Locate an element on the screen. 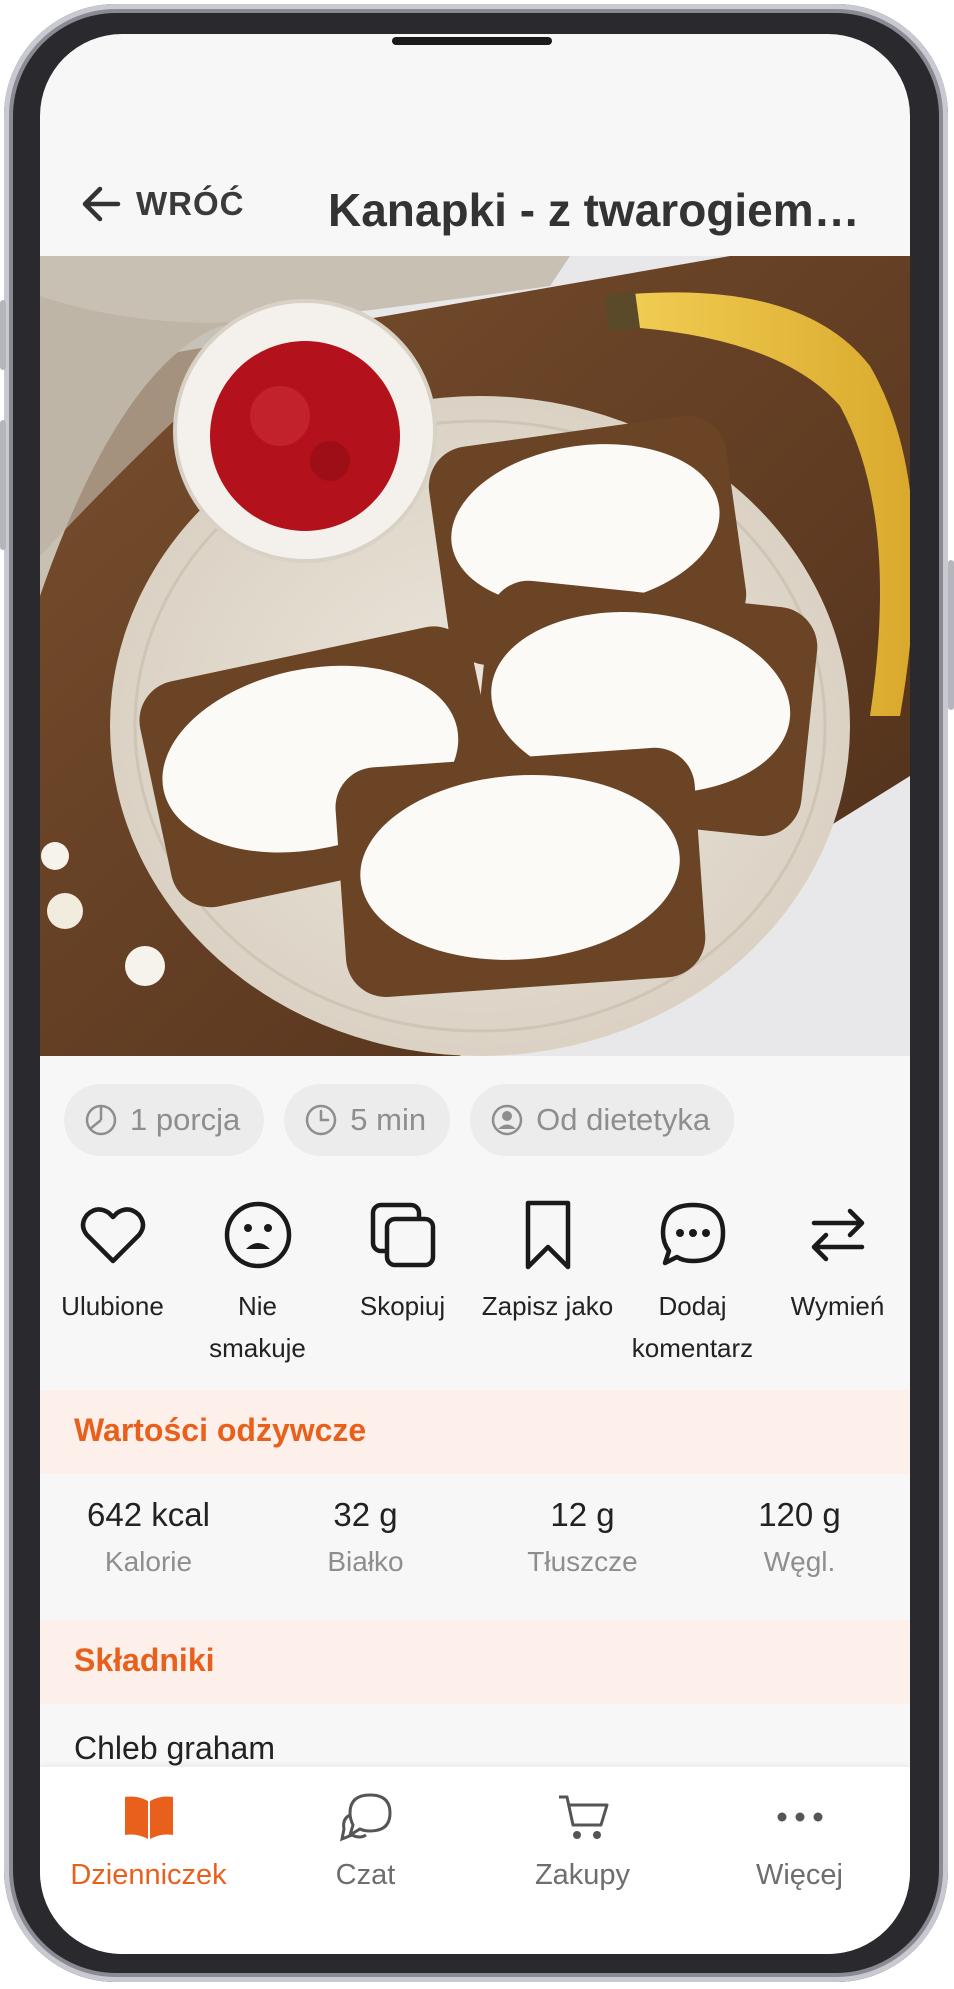  chip-author: Od dietetyka is located at coordinates (602, 1120).